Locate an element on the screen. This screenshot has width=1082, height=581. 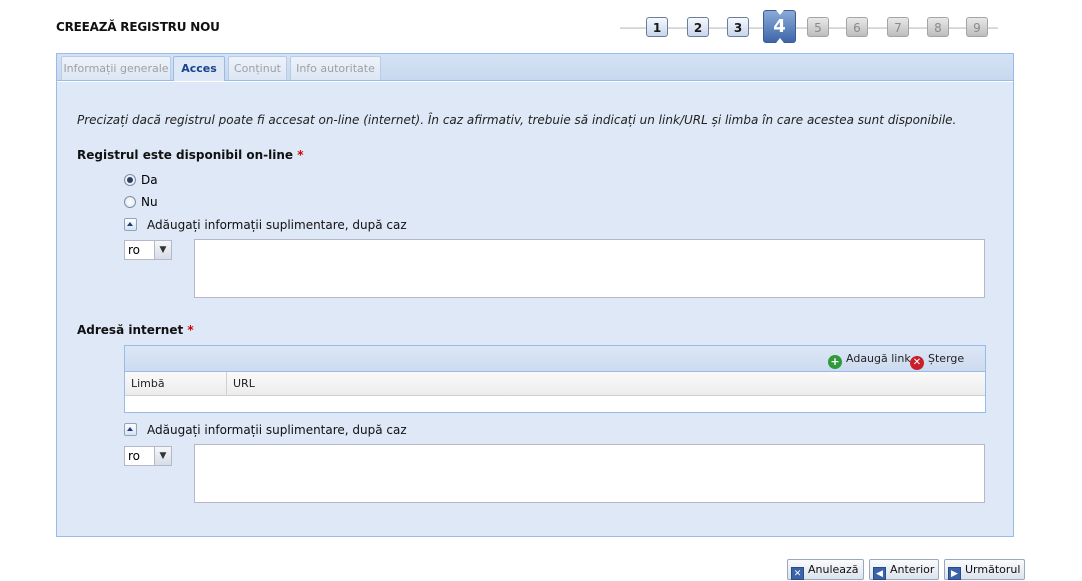
online-lang-select: ro ▼ is located at coordinates (148, 250).